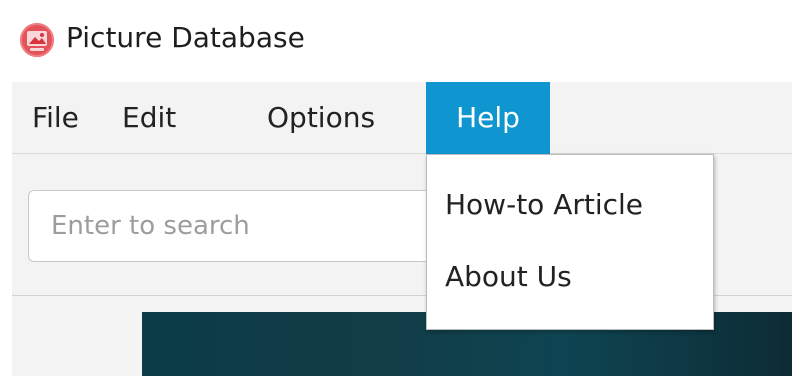 The image size is (792, 376). I want to click on menu-edit: Edit, so click(153, 118).